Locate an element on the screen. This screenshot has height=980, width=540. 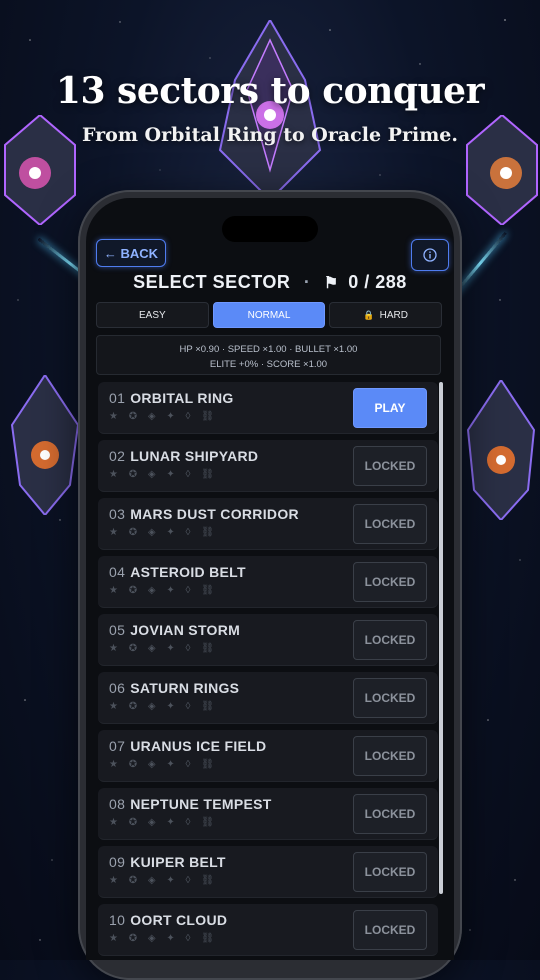
sector-title: 07 URANUS ICE FIELD is located at coordinates (187, 746).